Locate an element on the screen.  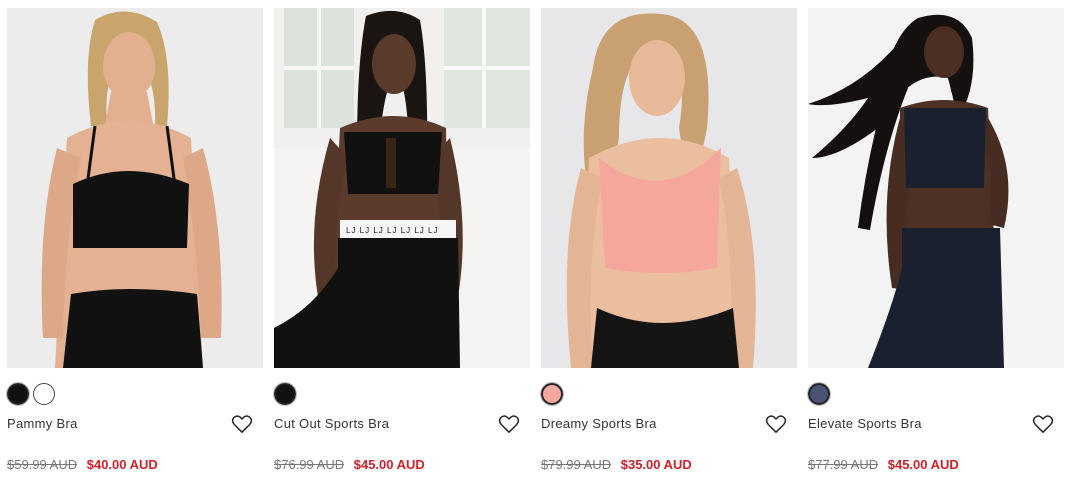
product-name: Elevate Sports Bra is located at coordinates (865, 423).